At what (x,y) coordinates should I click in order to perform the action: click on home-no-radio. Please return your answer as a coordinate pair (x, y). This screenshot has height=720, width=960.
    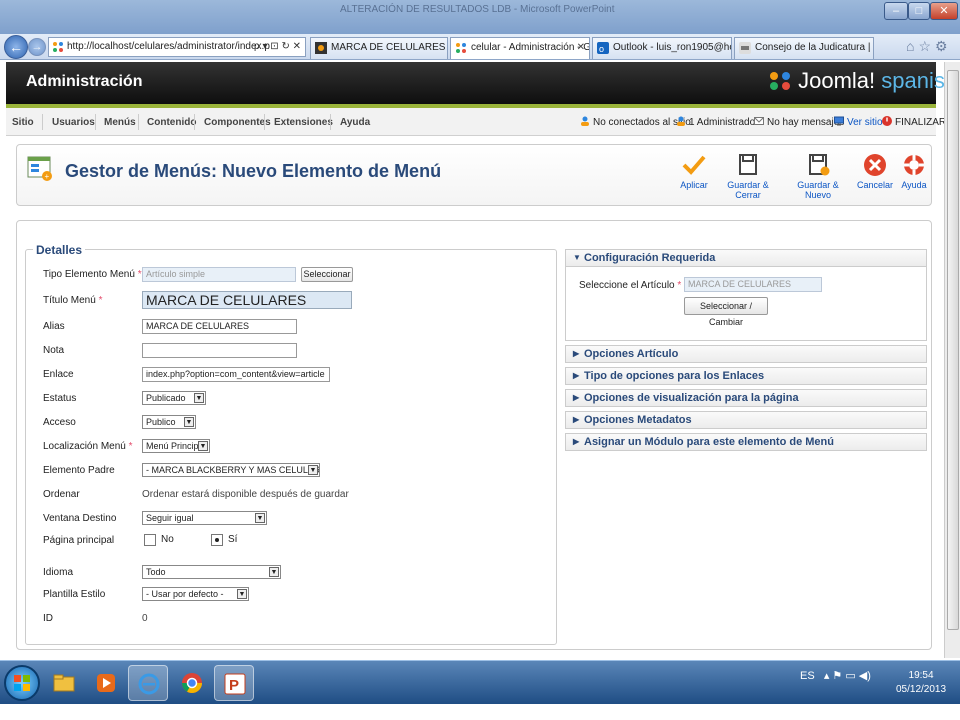
    Looking at the image, I should click on (150, 540).